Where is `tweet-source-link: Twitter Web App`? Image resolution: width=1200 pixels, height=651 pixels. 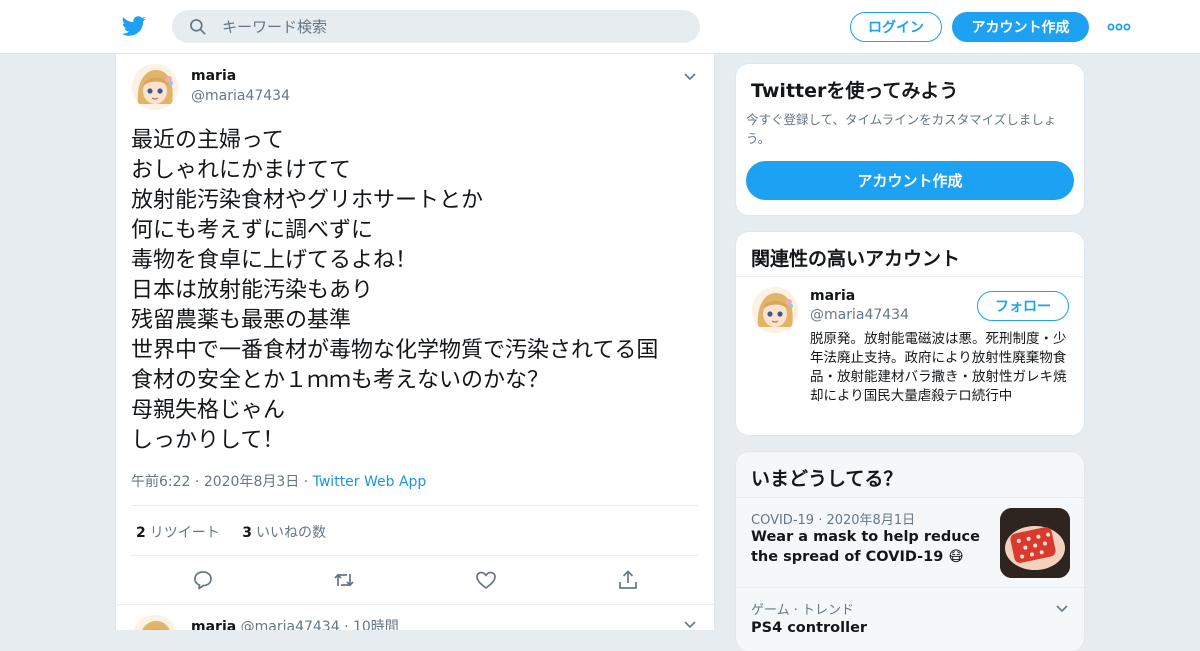
tweet-source-link: Twitter Web App is located at coordinates (370, 482).